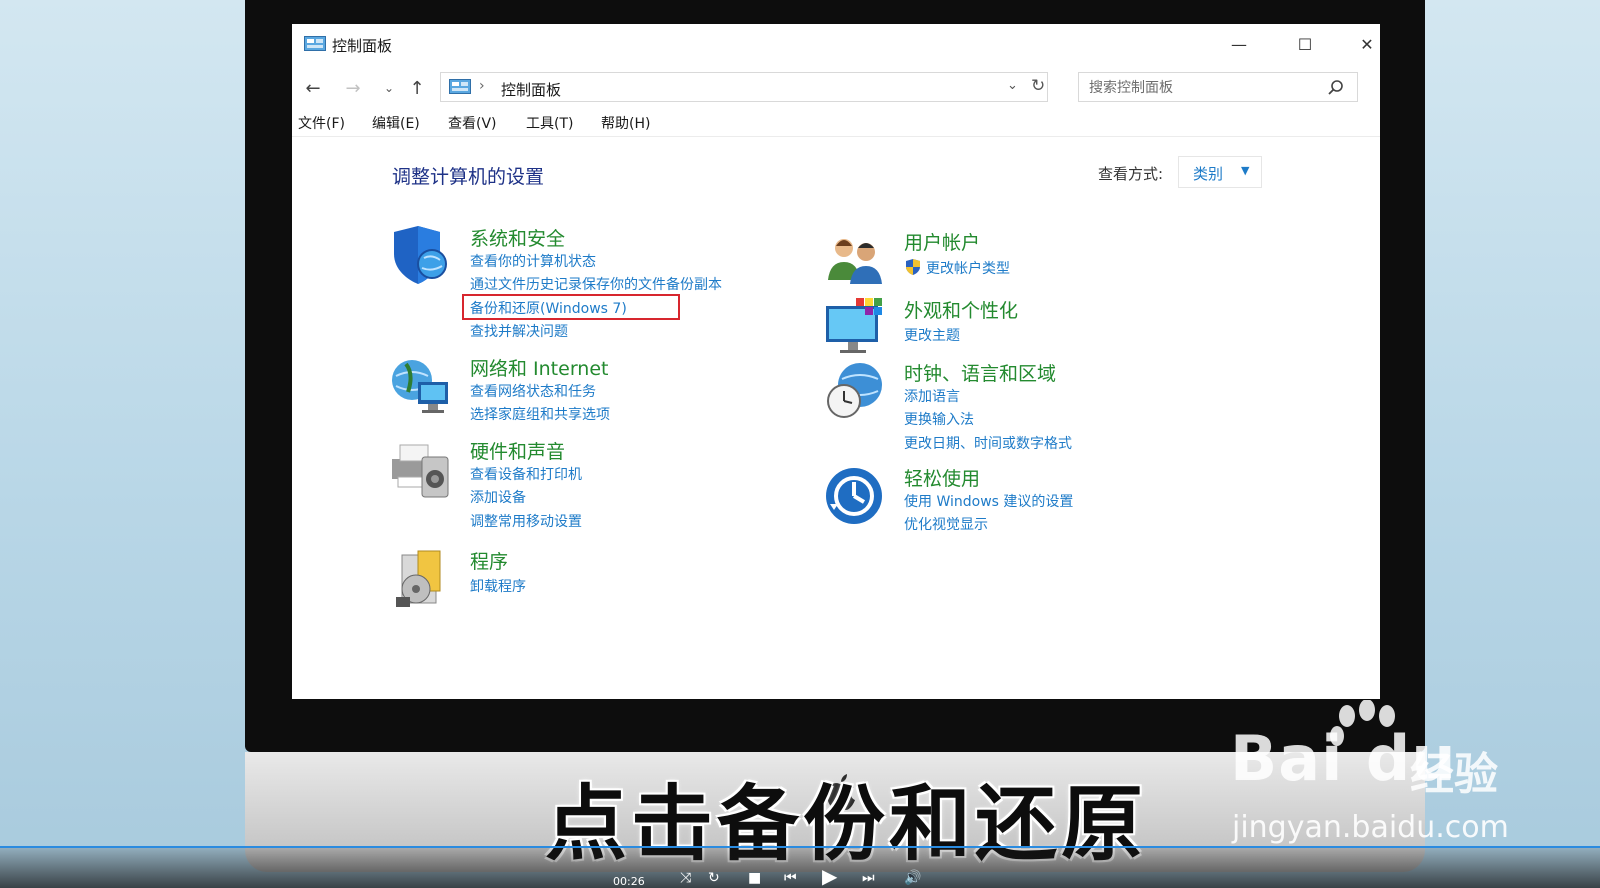 The height and width of the screenshot is (888, 1600). What do you see at coordinates (855, 392) in the screenshot?
I see `clock-globe-icon` at bounding box center [855, 392].